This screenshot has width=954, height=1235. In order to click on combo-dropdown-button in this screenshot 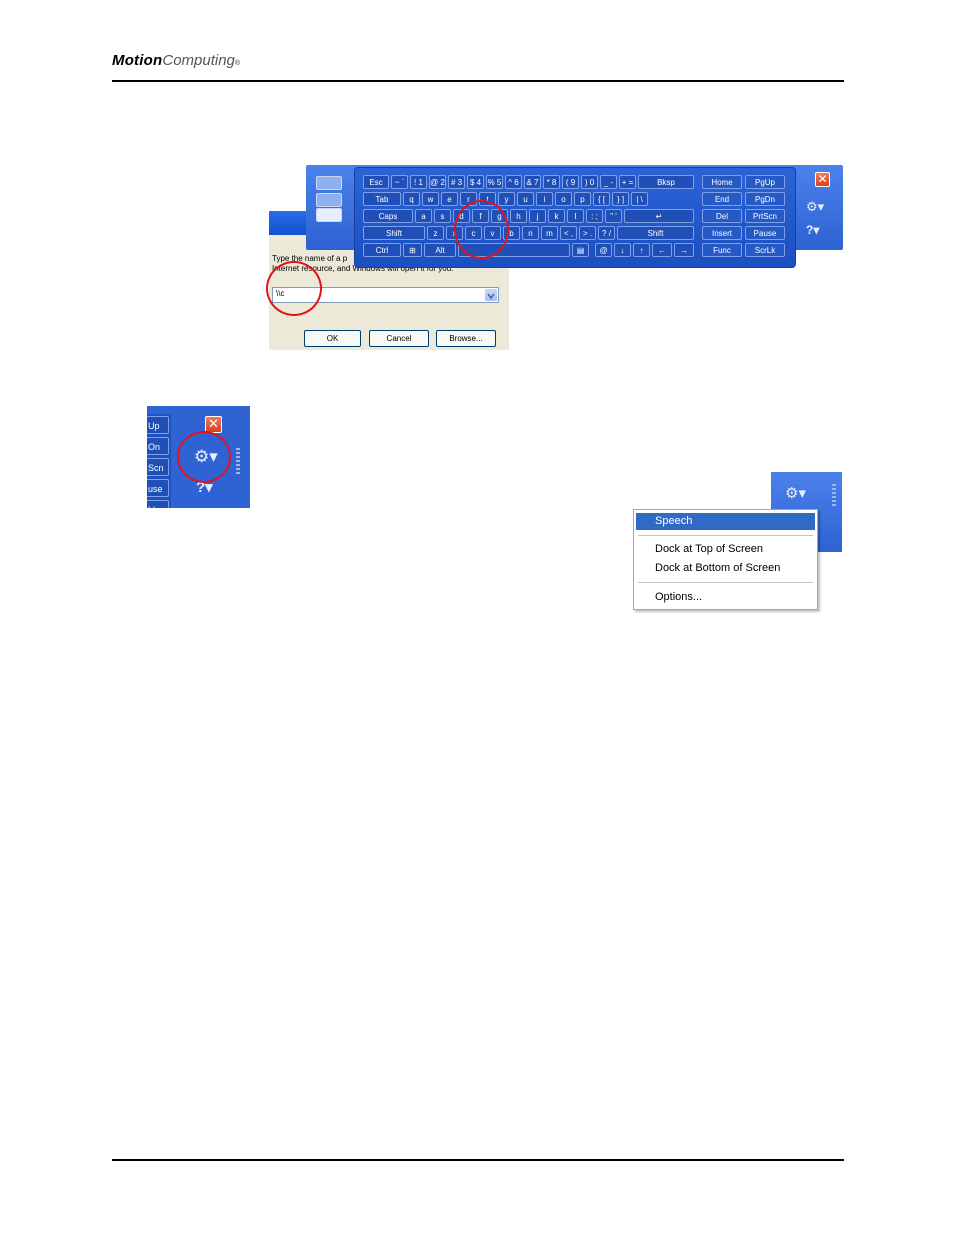, I will do `click(491, 295)`.